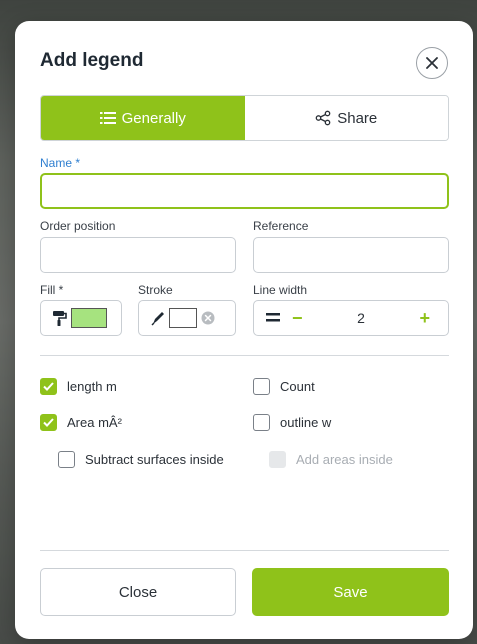 The height and width of the screenshot is (644, 477). Describe the element at coordinates (323, 118) in the screenshot. I see `share-icon` at that location.